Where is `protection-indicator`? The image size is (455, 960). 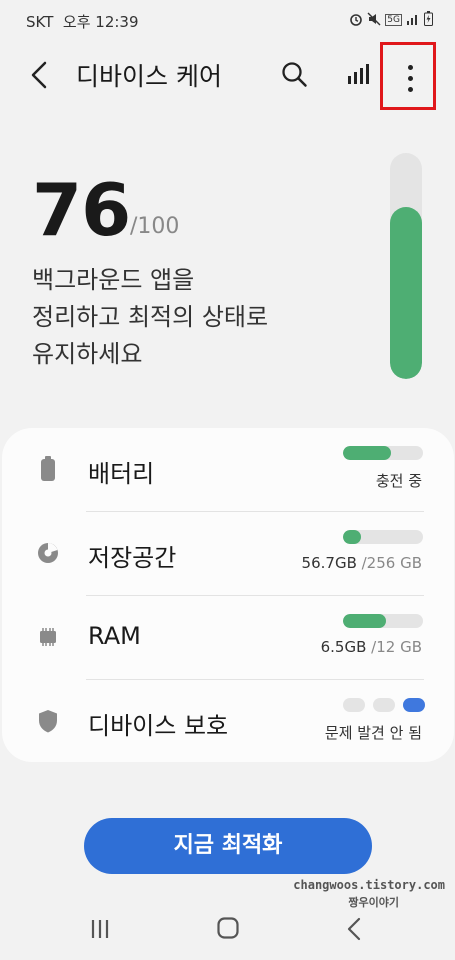
protection-indicator is located at coordinates (384, 705).